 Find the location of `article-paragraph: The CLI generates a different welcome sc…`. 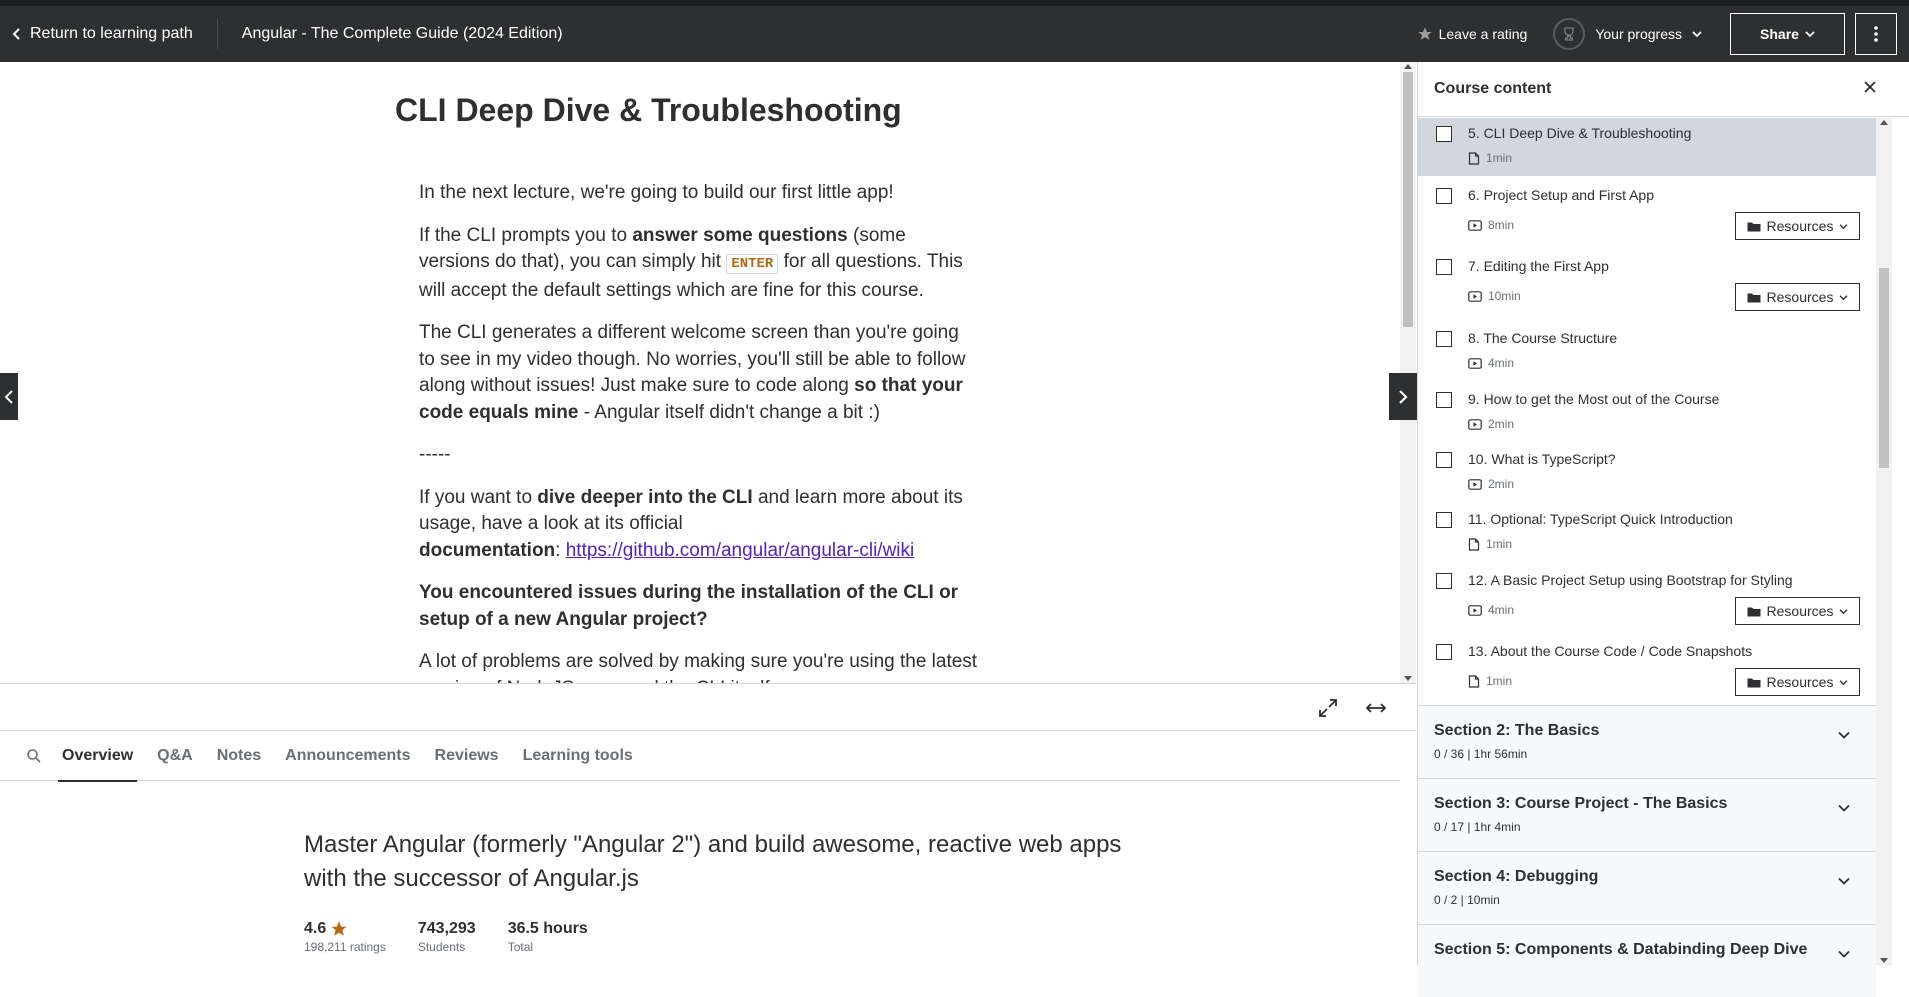

article-paragraph: The CLI generates a different welcome sc… is located at coordinates (692, 372).